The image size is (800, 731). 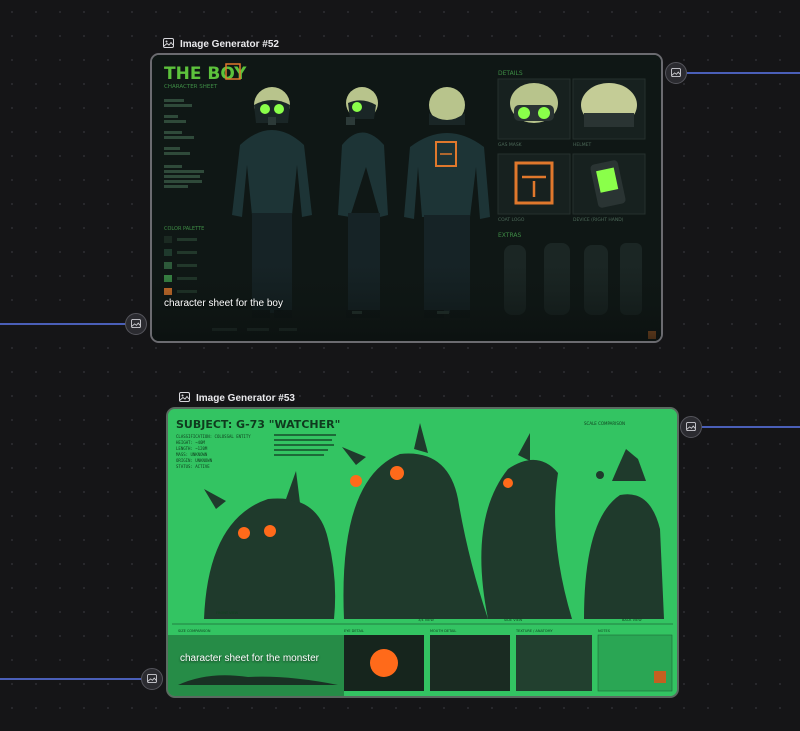 I want to click on svg-text: COAT LOGO, so click(x=511, y=220).